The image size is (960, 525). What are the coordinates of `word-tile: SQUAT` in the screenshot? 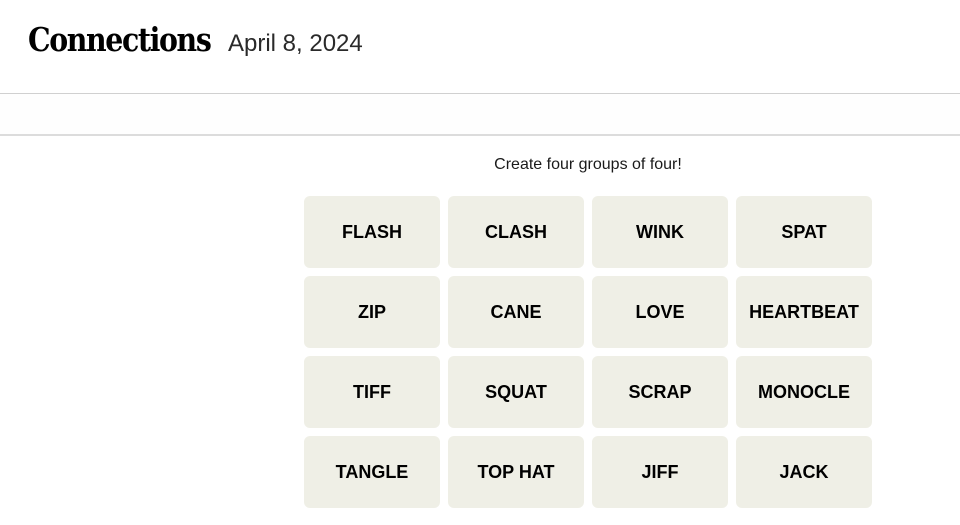 It's located at (516, 392).